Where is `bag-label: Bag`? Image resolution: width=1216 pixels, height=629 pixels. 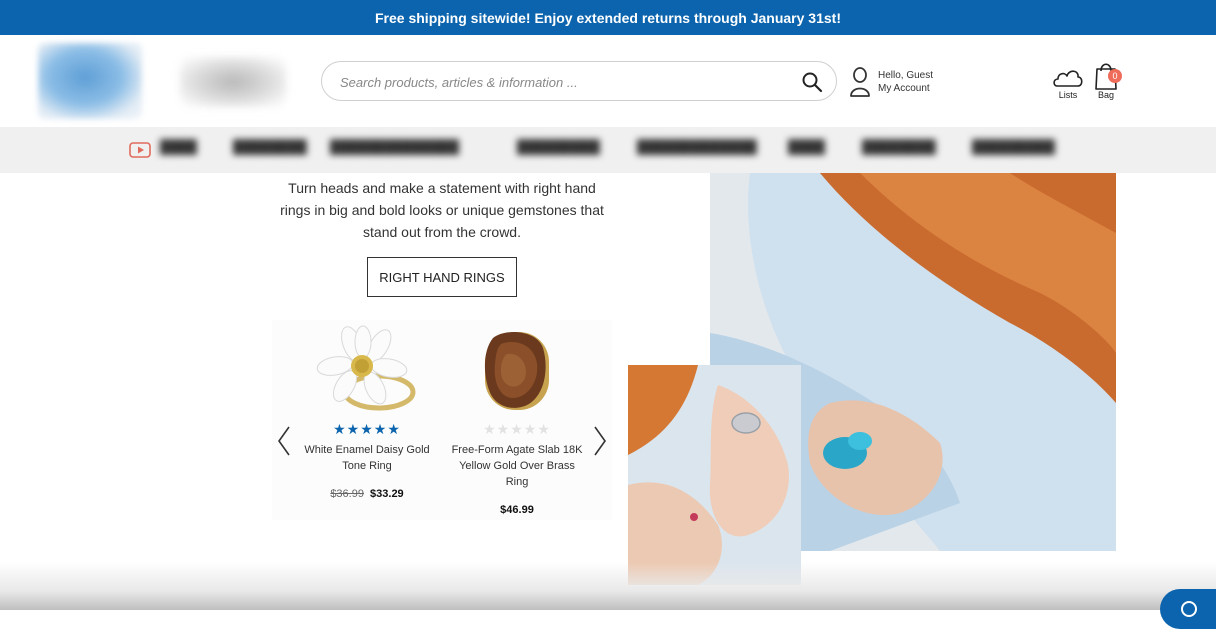 bag-label: Bag is located at coordinates (1105, 95).